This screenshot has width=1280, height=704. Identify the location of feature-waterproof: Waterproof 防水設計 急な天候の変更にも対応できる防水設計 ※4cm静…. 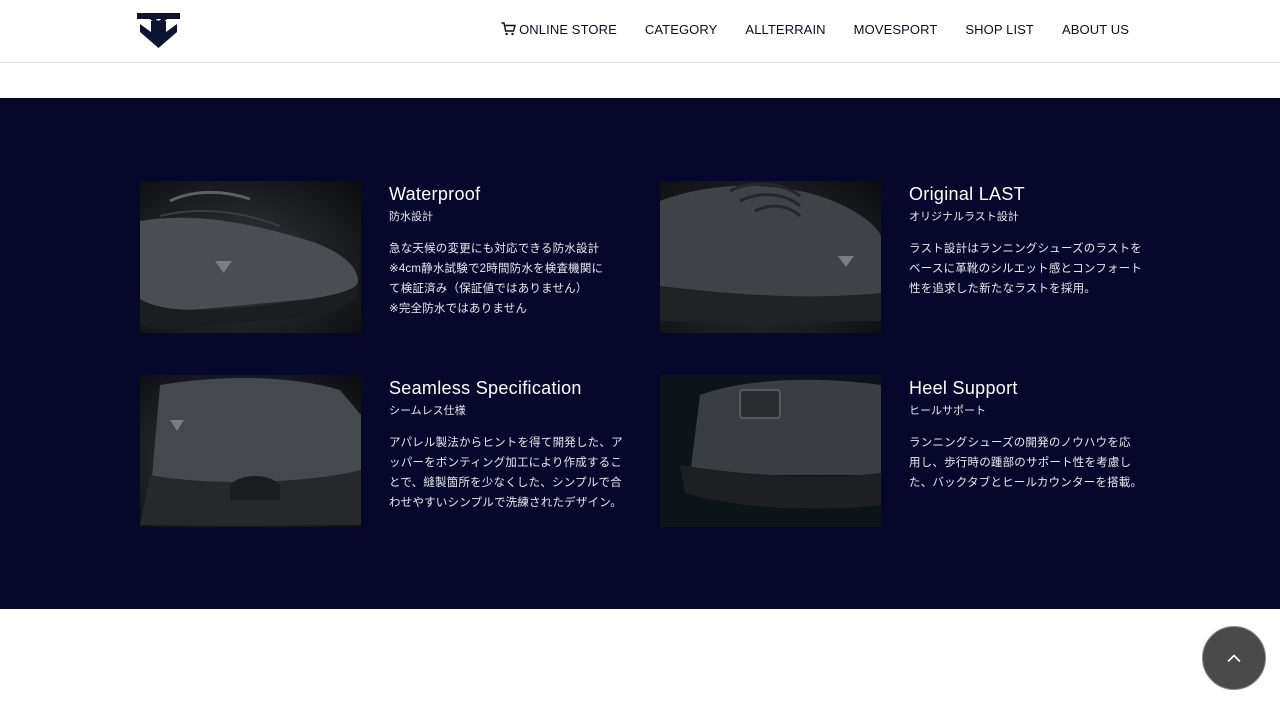
(390, 257).